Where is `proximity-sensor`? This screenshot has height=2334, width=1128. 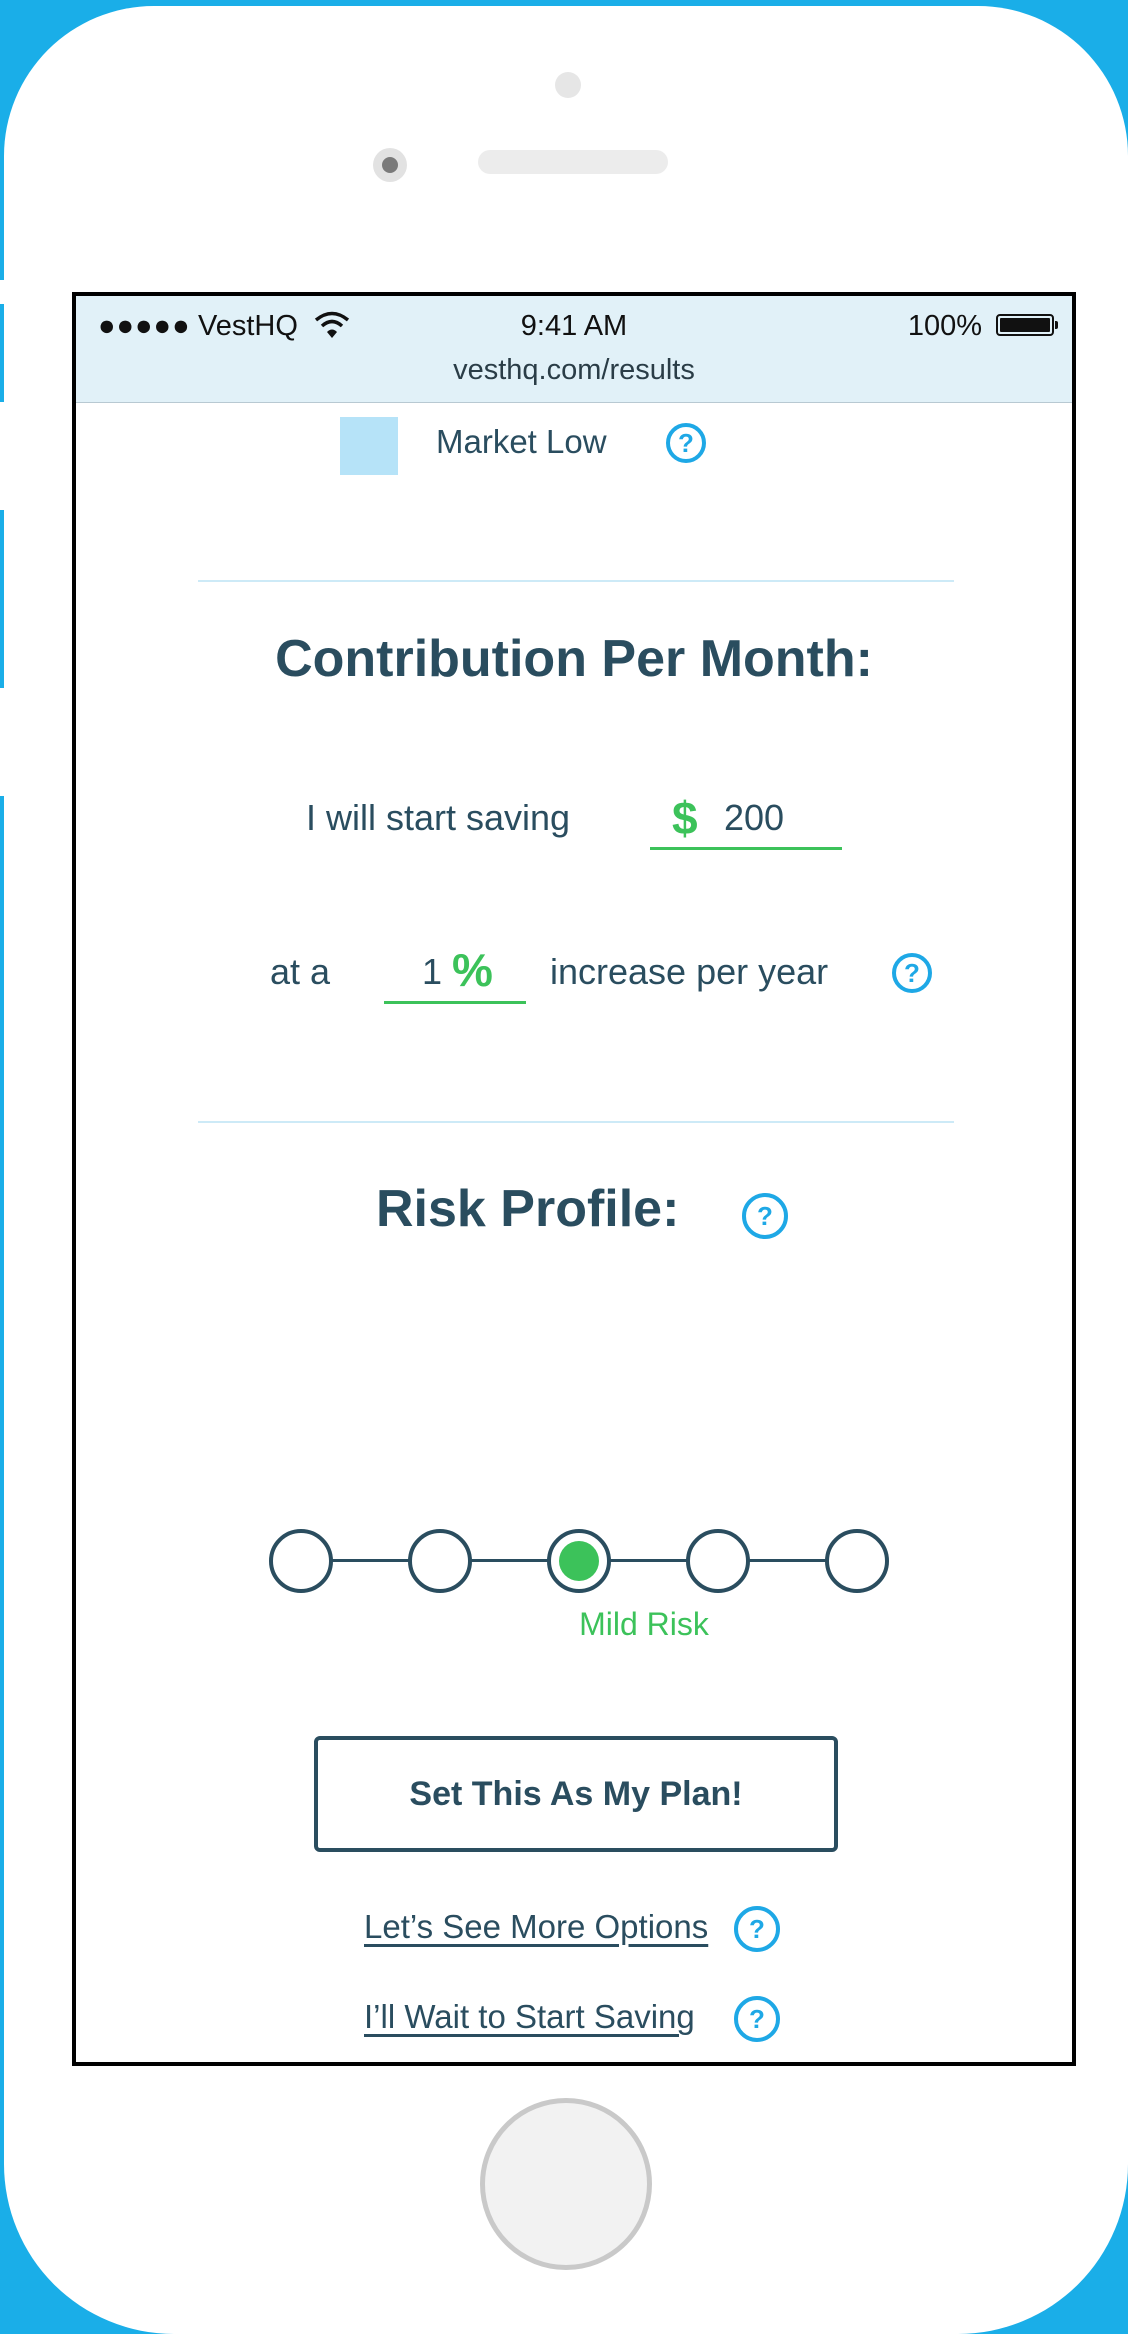
proximity-sensor is located at coordinates (568, 85).